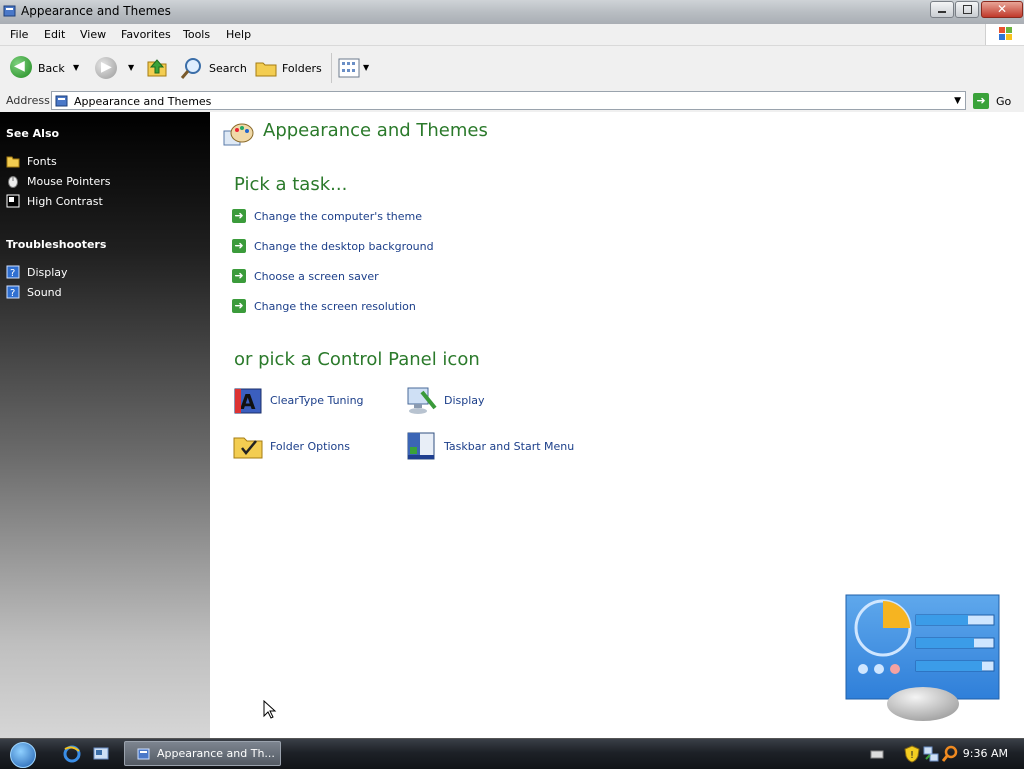  I want to click on forward-arrow-icon: ▶, so click(106, 67).